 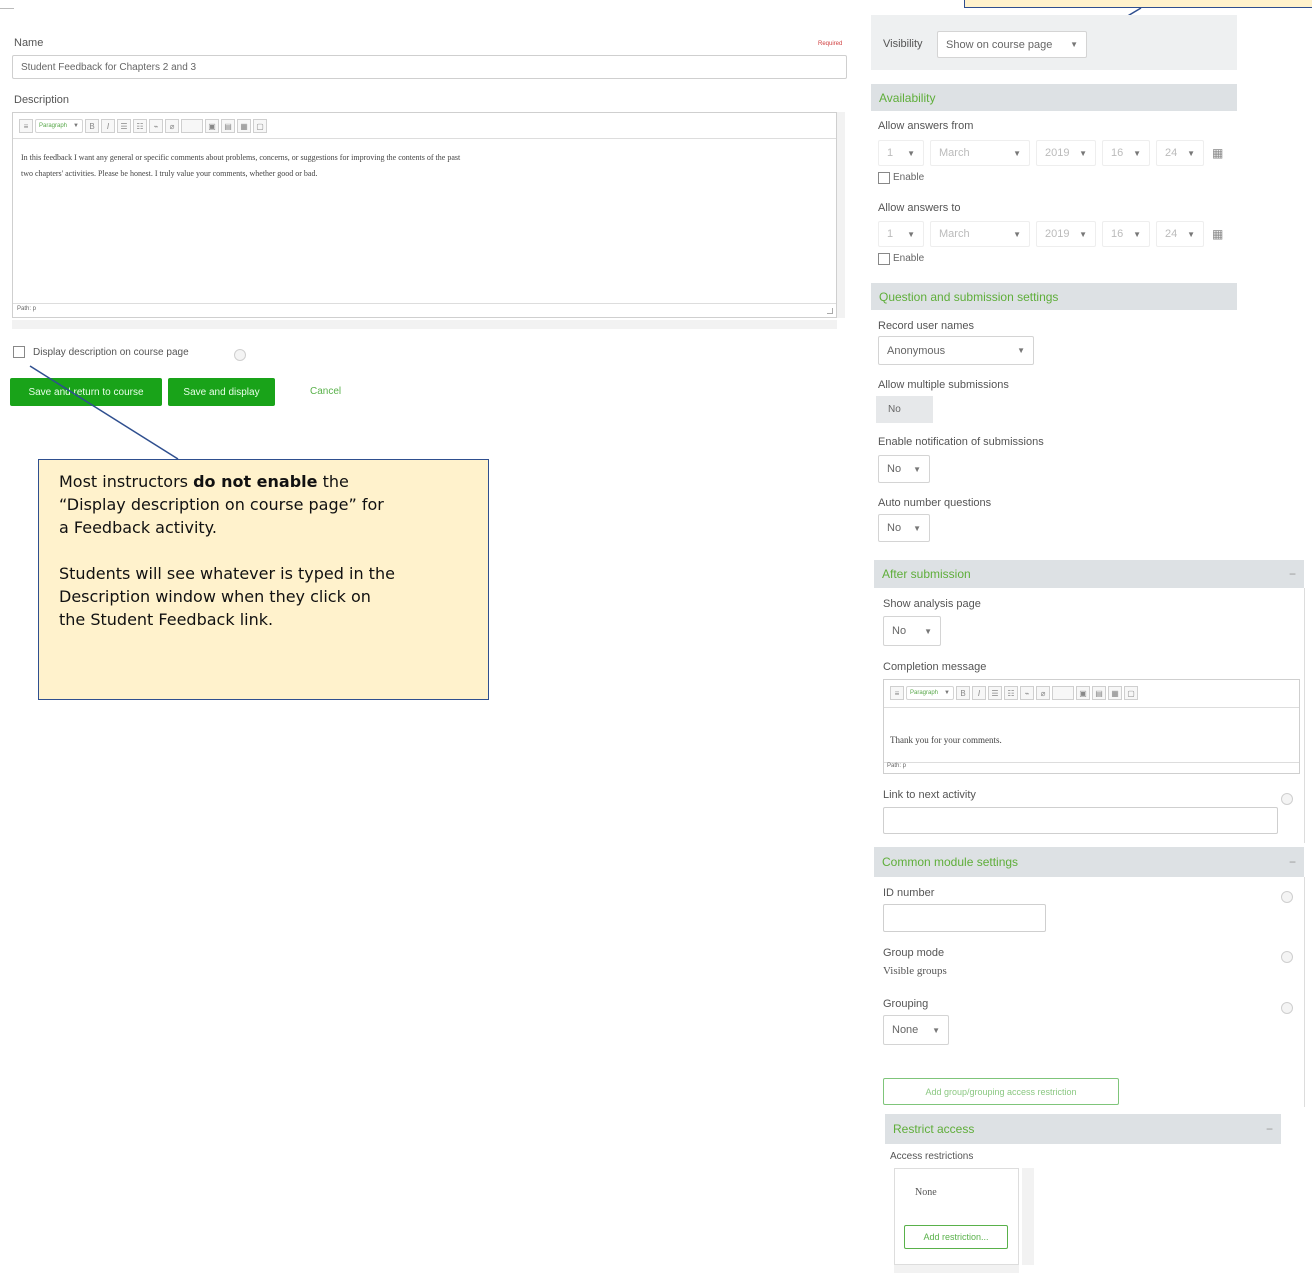 What do you see at coordinates (906, 1004) in the screenshot?
I see `grouping-label: Grouping` at bounding box center [906, 1004].